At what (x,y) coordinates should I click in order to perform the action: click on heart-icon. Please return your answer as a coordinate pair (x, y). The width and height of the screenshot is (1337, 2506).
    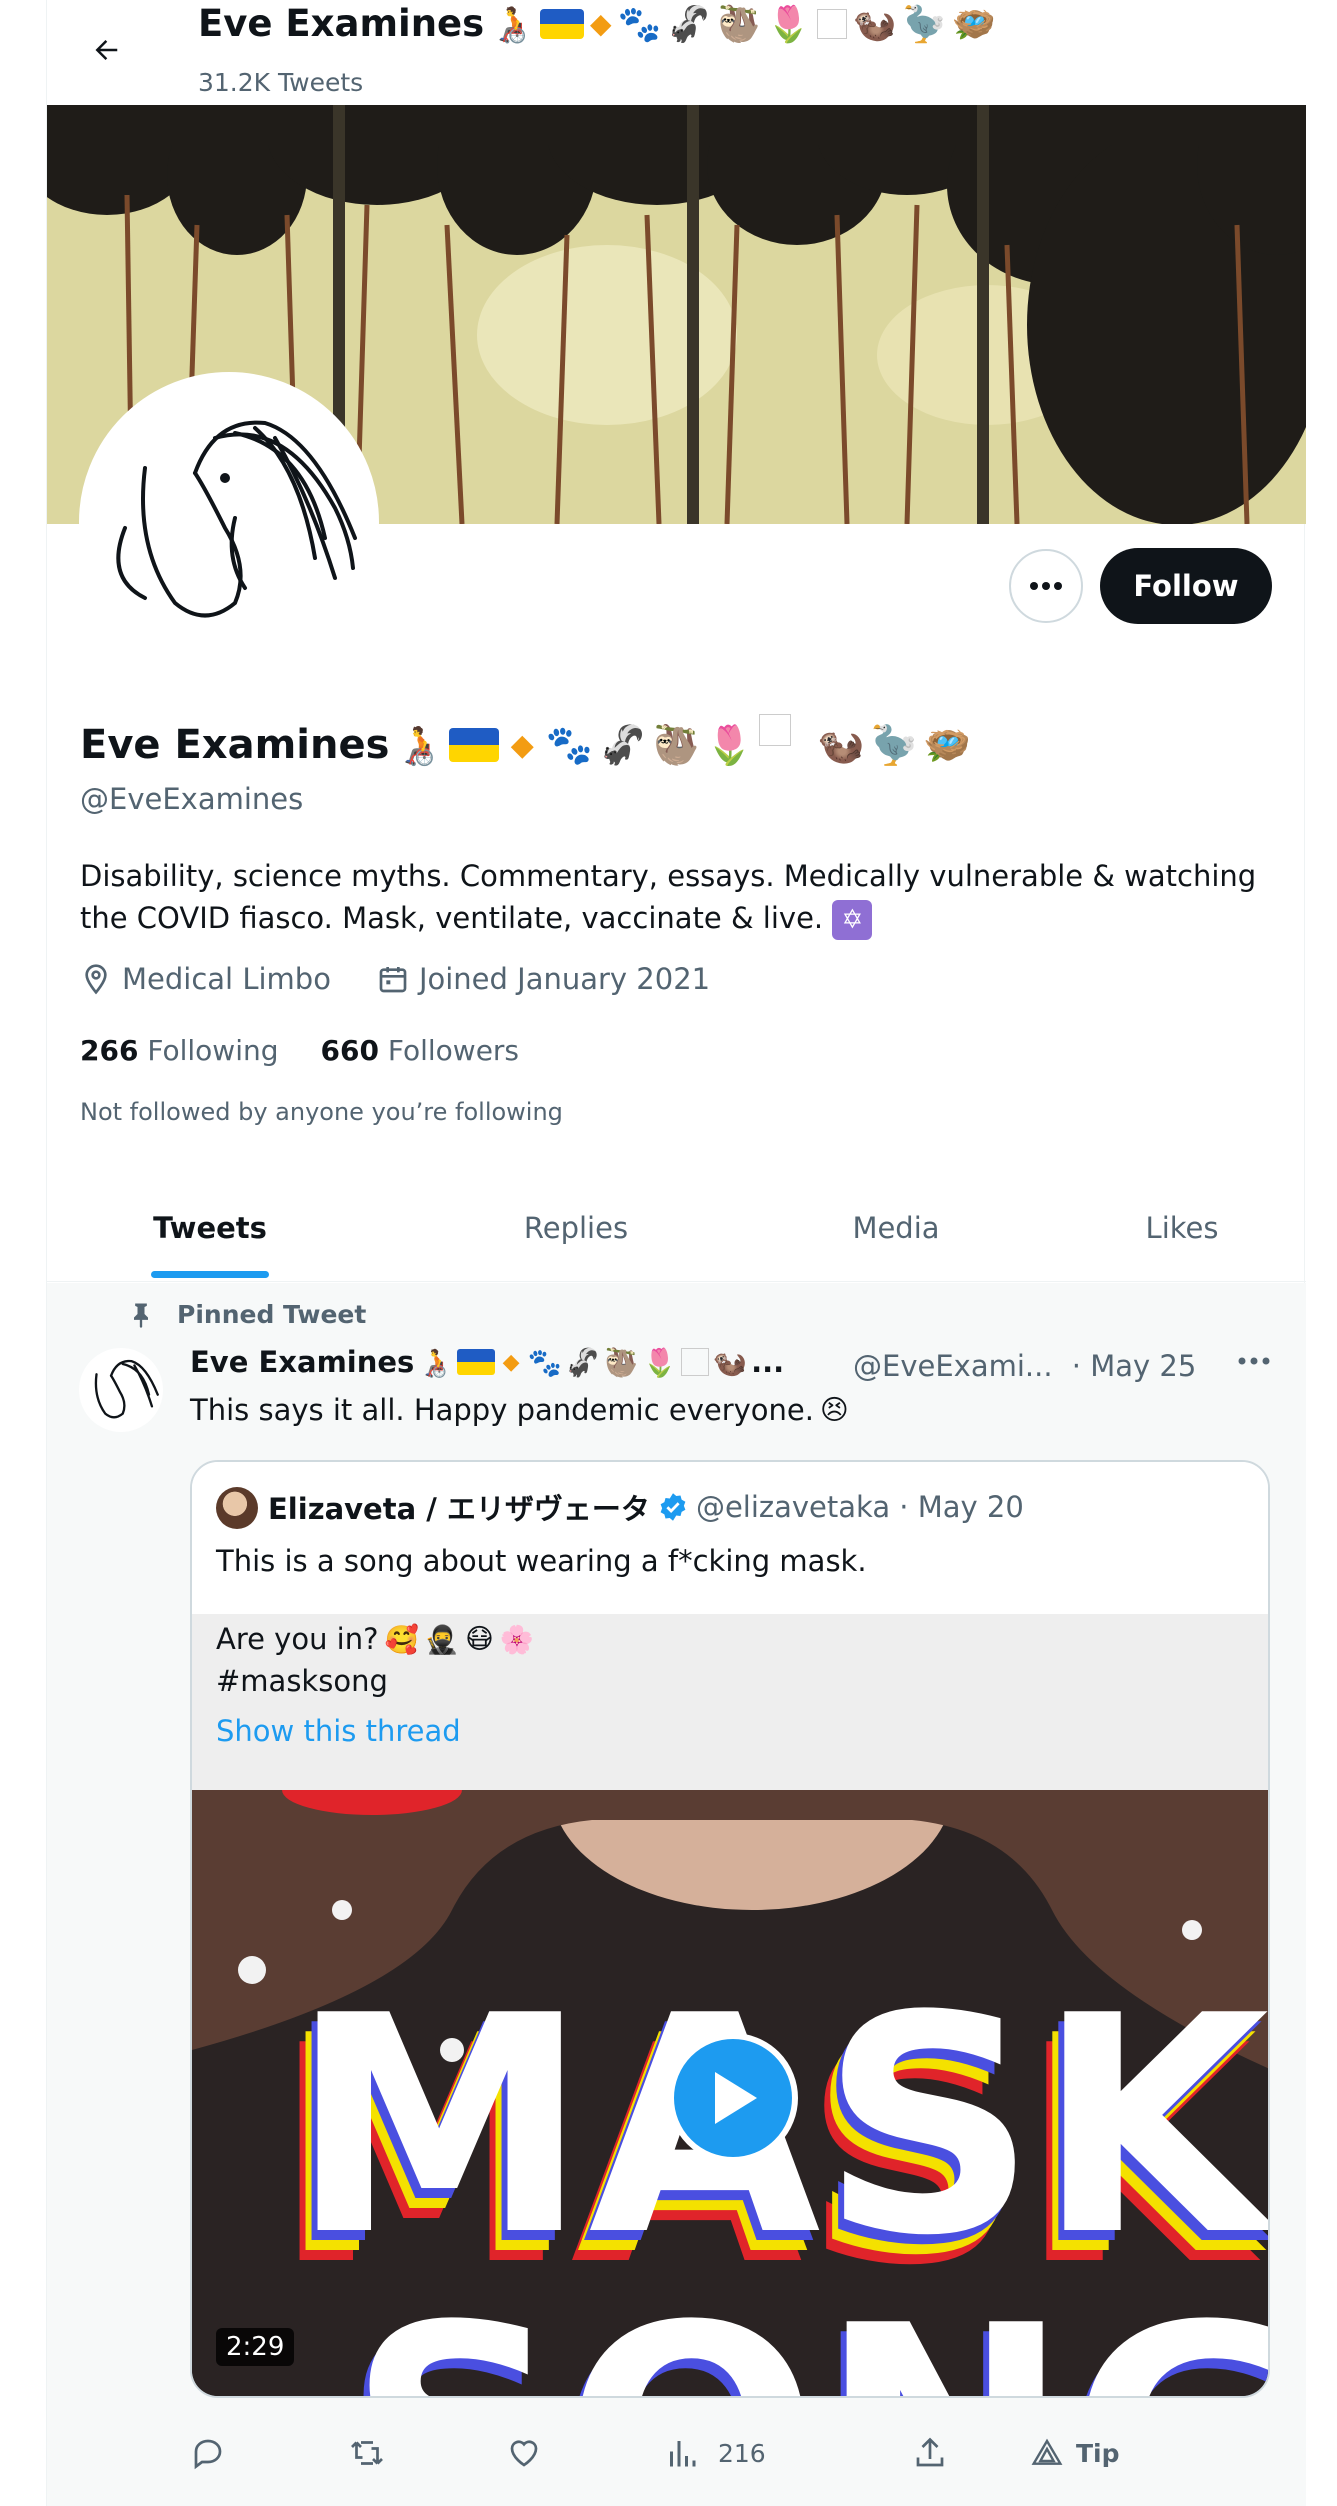
    Looking at the image, I should click on (524, 2453).